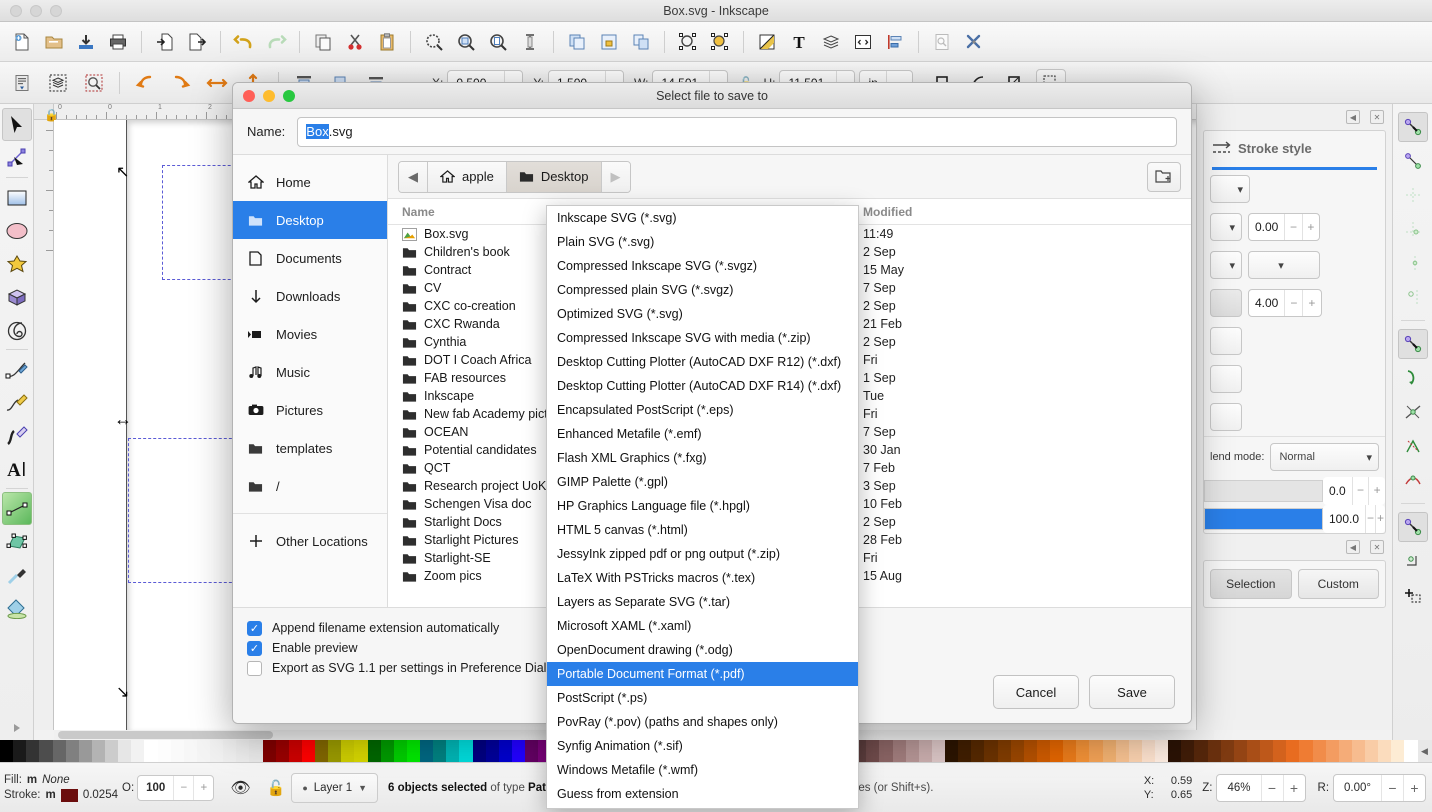 This screenshot has height=812, width=1432. What do you see at coordinates (702, 578) in the screenshot?
I see `menu-item: LaTeX With PSTricks macros (*.tex)` at bounding box center [702, 578].